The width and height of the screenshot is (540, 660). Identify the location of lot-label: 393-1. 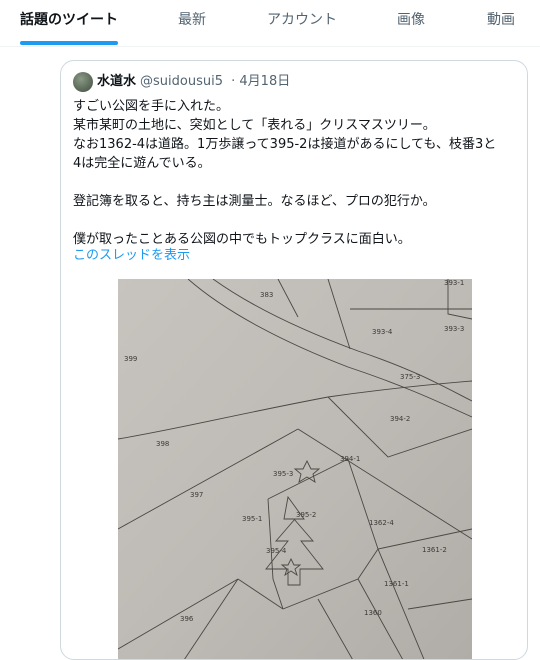
(454, 283).